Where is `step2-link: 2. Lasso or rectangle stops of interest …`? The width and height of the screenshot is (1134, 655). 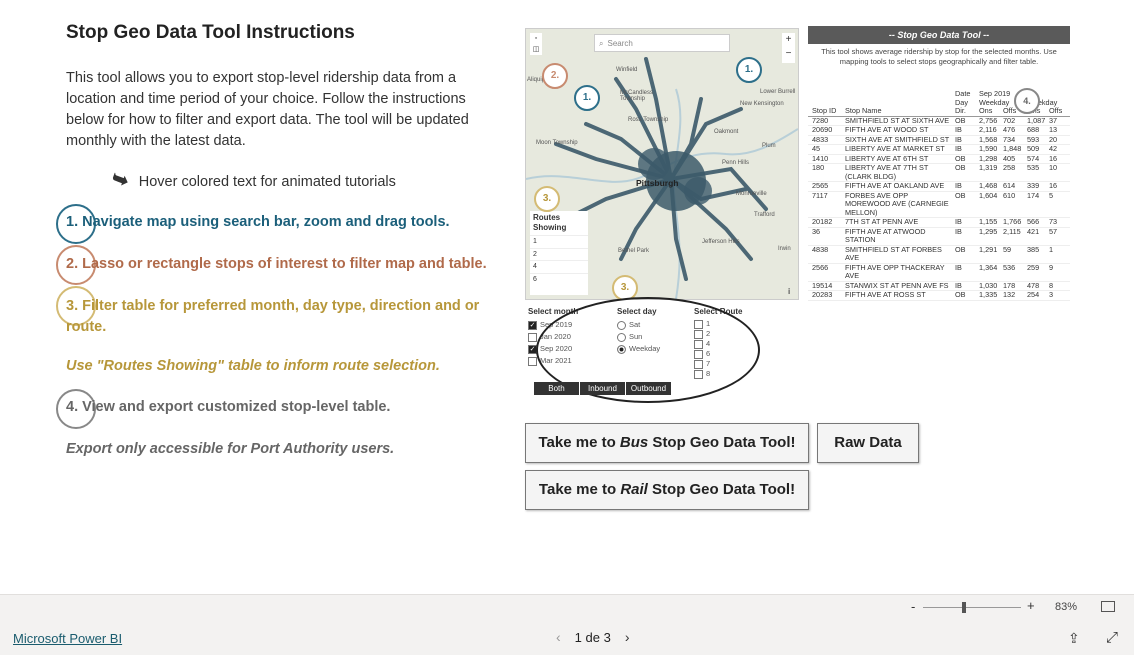
step2-link: 2. Lasso or rectangle stops of interest … is located at coordinates (276, 264).